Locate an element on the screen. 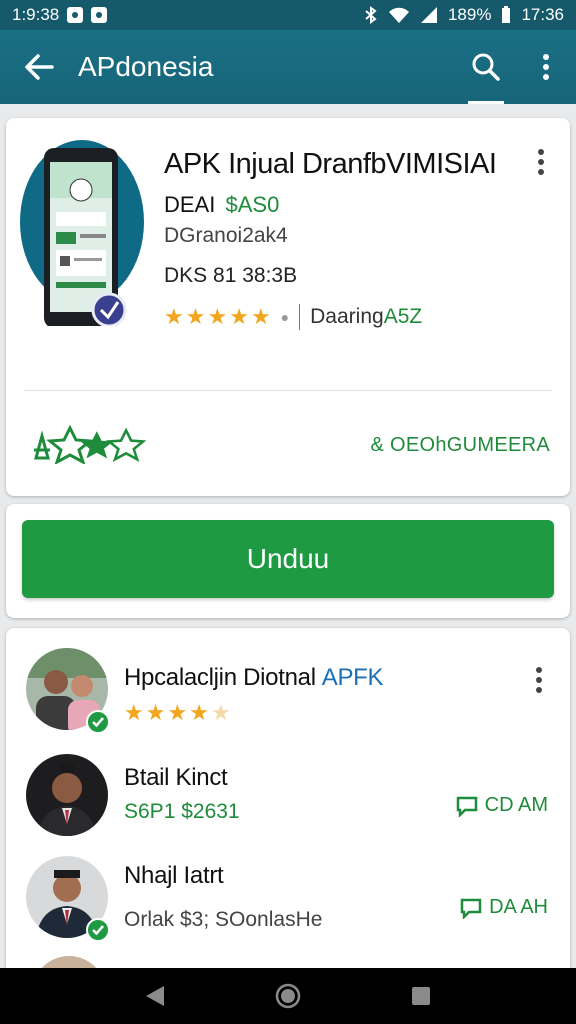 The height and width of the screenshot is (1024, 576). app-title: APK Injual DranfbVIMISIAI is located at coordinates (330, 164).